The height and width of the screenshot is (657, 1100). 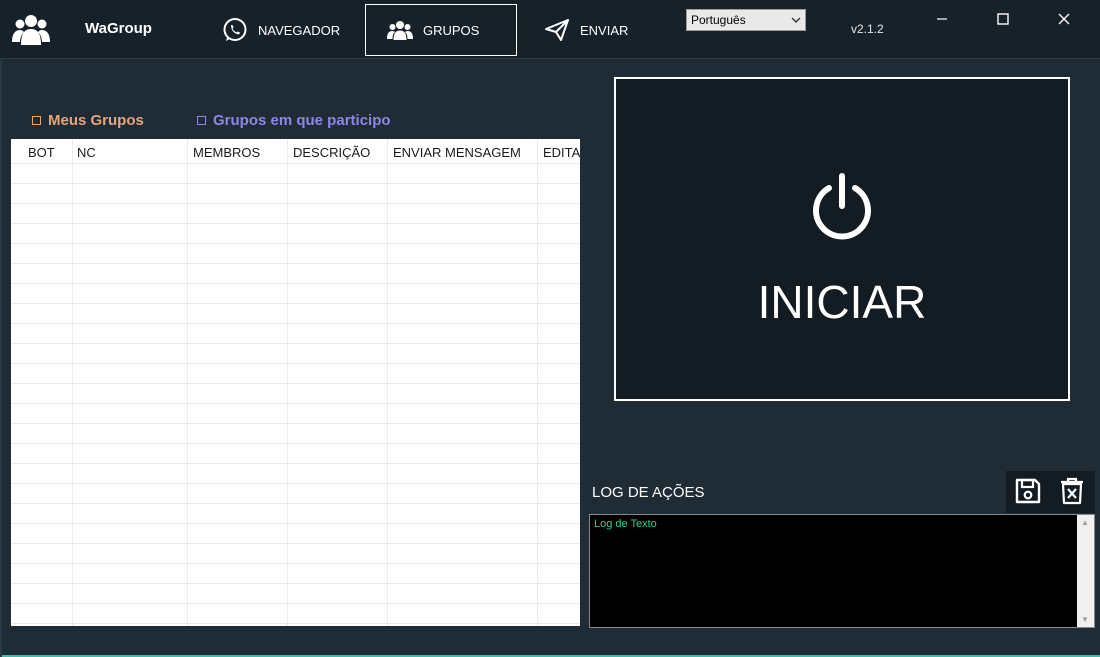 I want to click on minimize-button, so click(x=942, y=19).